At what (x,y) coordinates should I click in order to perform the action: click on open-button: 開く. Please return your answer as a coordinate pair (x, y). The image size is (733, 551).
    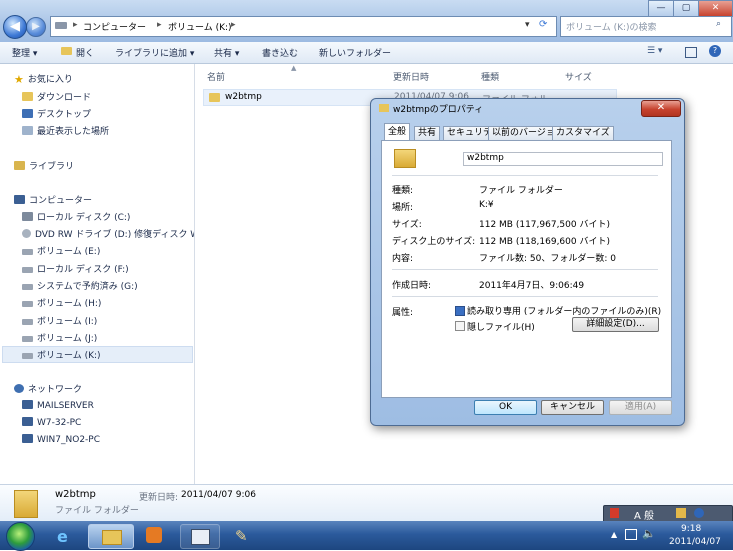
    Looking at the image, I should click on (85, 52).